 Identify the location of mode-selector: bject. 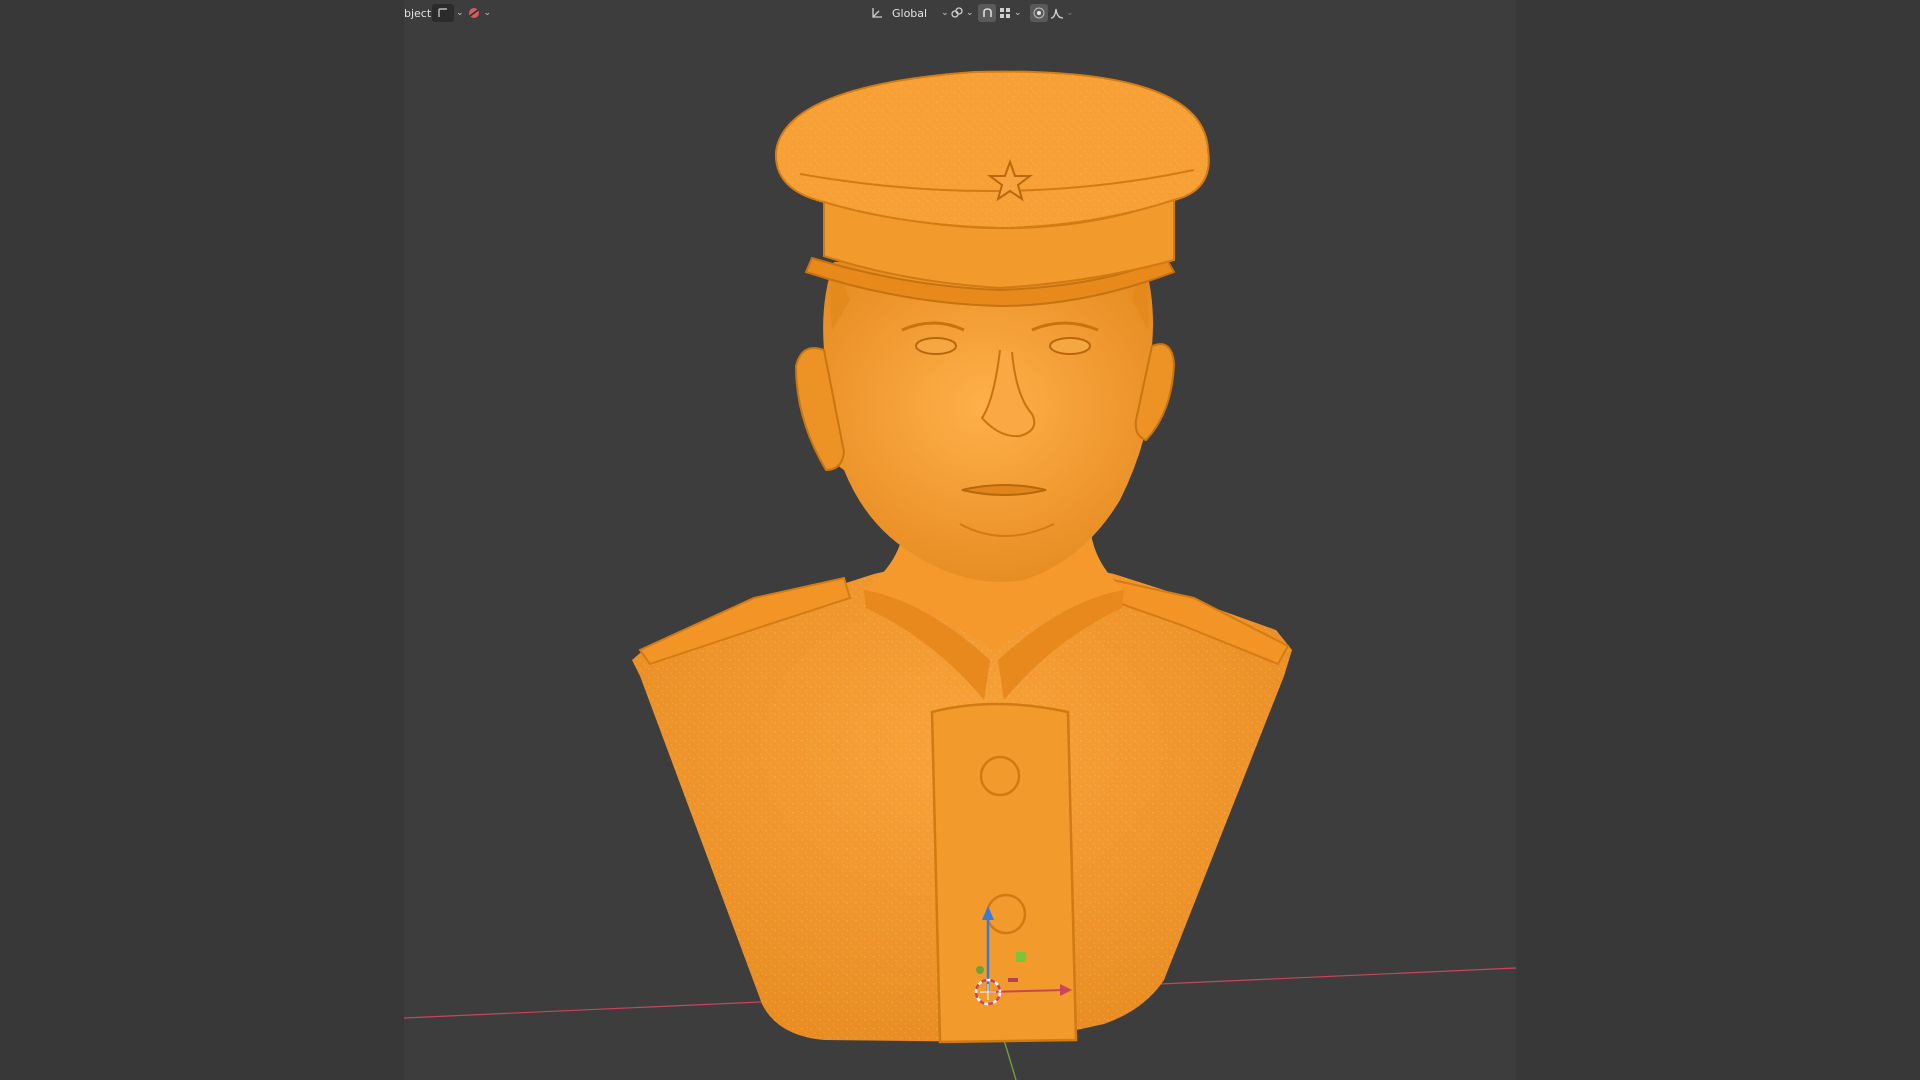
(417, 13).